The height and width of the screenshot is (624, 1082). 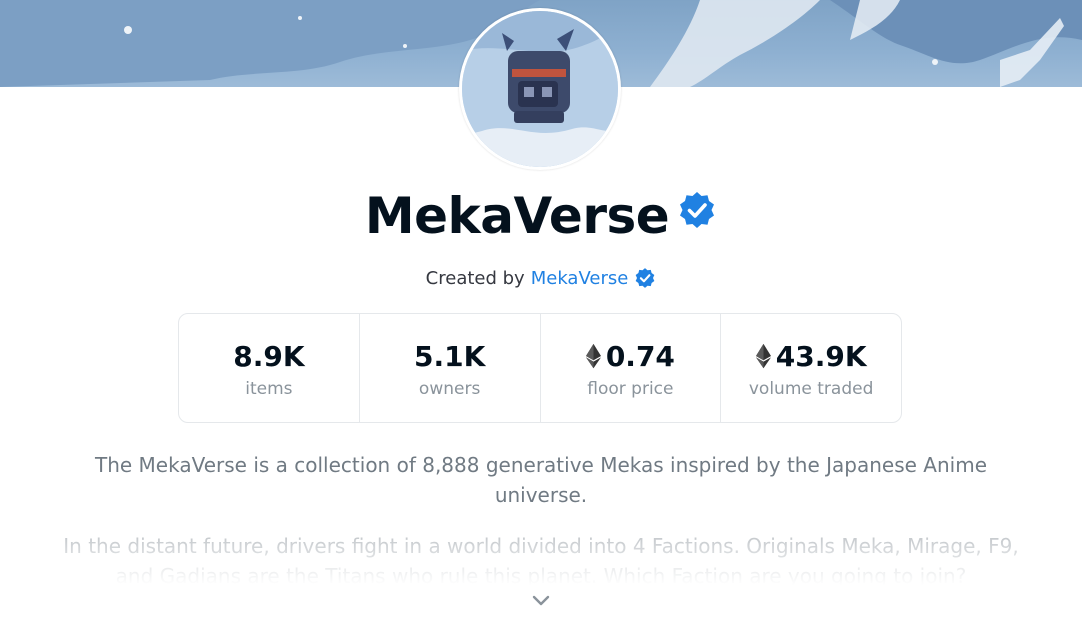 I want to click on stat-value-text: 8.9K, so click(x=269, y=356).